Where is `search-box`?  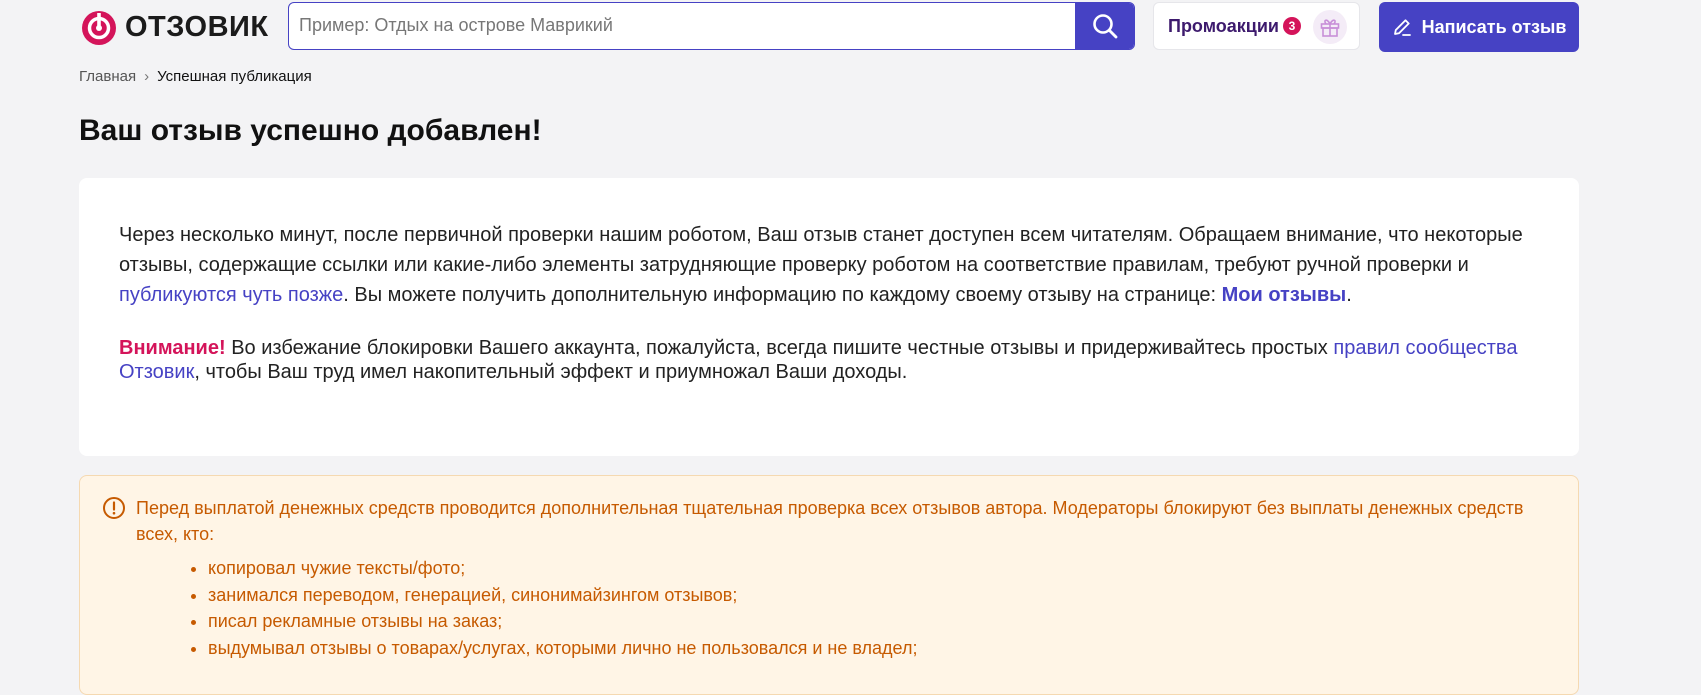 search-box is located at coordinates (711, 26).